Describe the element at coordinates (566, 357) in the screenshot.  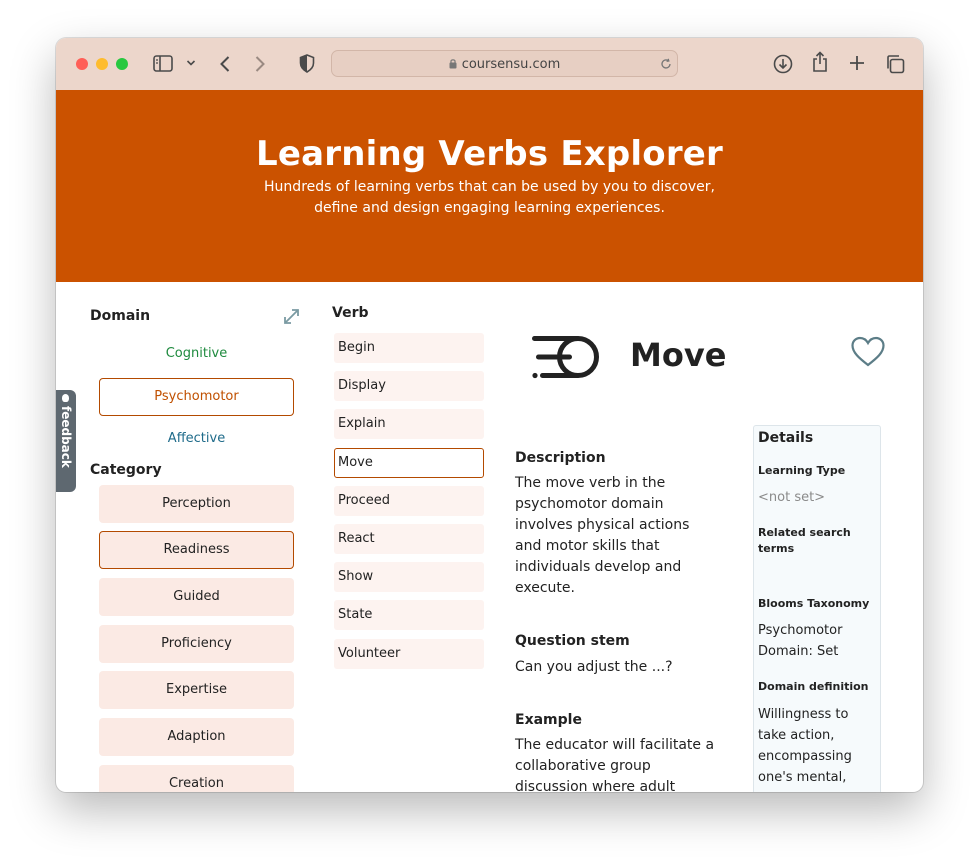
I see `motion-icon` at that location.